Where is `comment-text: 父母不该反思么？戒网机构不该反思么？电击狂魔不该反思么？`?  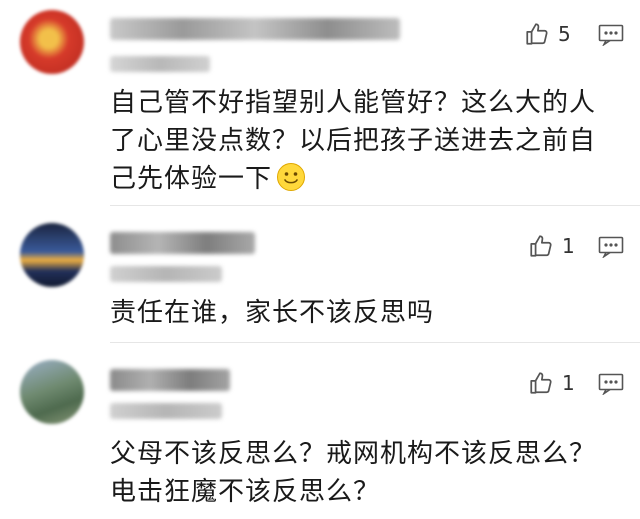
comment-text: 父母不该反思么？戒网机构不该反思么？电击狂魔不该反思么？ is located at coordinates (353, 473).